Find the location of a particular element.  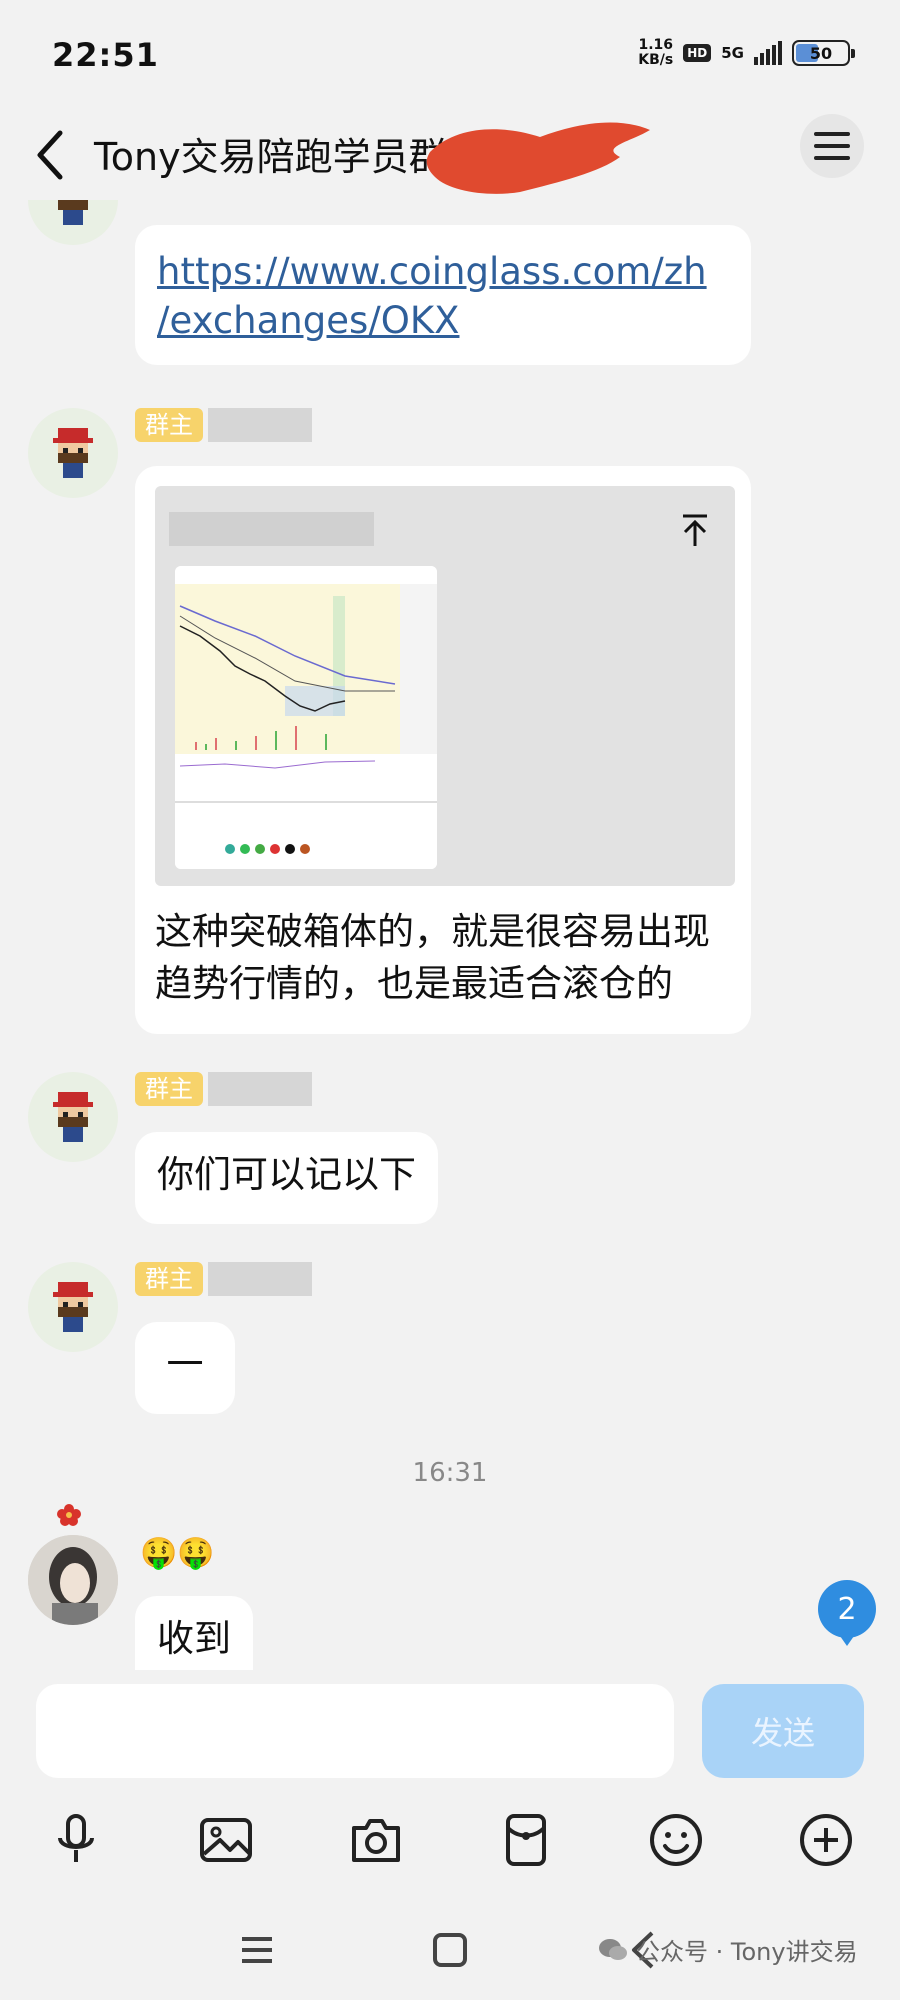

chevron-left-icon is located at coordinates (50, 155).